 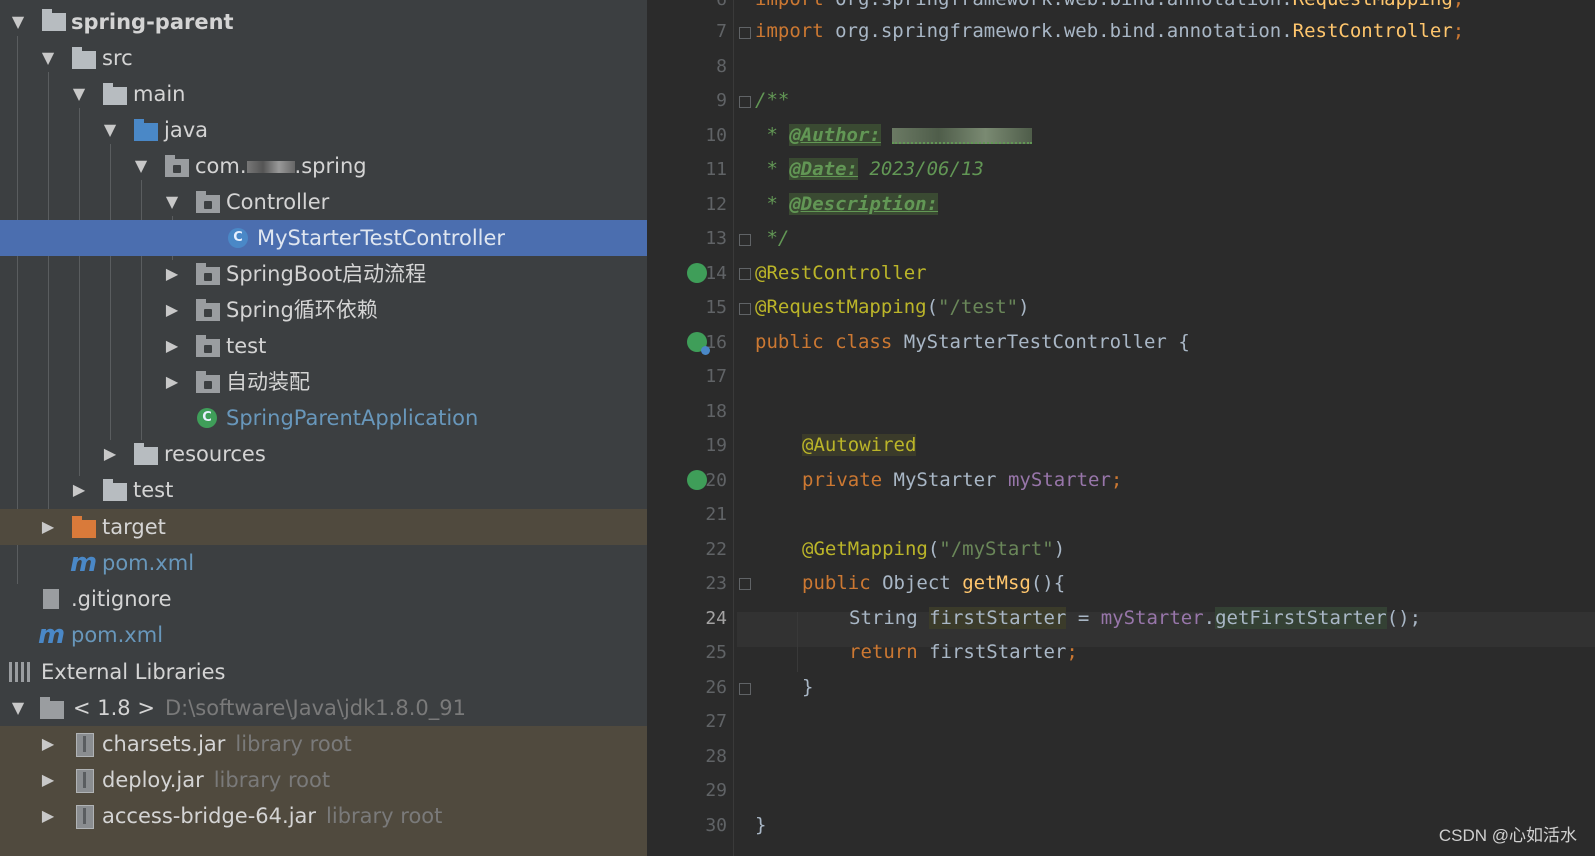 I want to click on line-number: 9, so click(x=721, y=100).